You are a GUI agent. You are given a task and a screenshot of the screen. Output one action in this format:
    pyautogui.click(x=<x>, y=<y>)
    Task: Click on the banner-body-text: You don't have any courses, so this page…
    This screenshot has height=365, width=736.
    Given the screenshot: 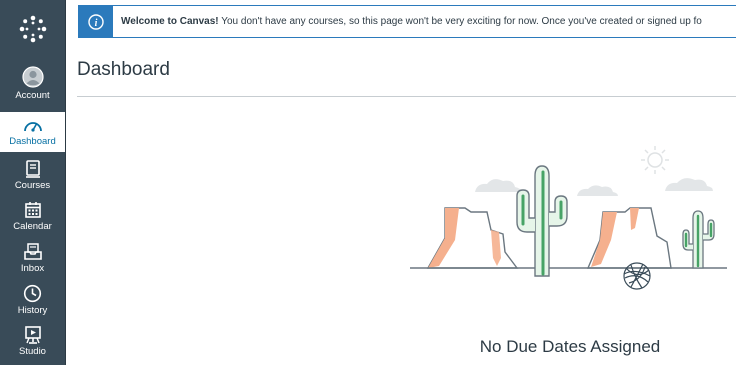 What is the action you would take?
    pyautogui.click(x=460, y=21)
    